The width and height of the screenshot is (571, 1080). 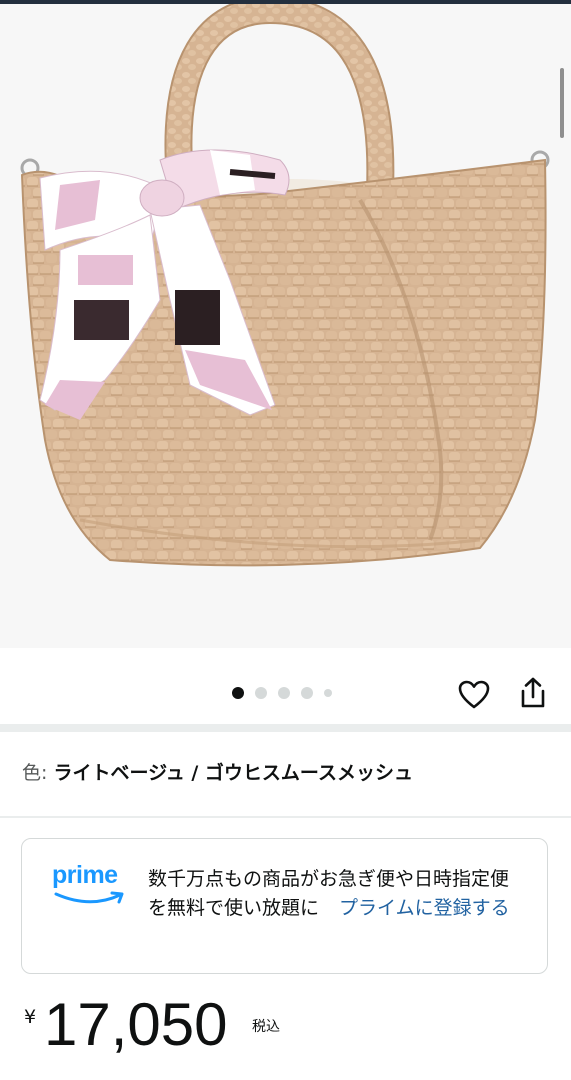 I want to click on prime-signup-link: プライムに登録する, so click(x=424, y=908).